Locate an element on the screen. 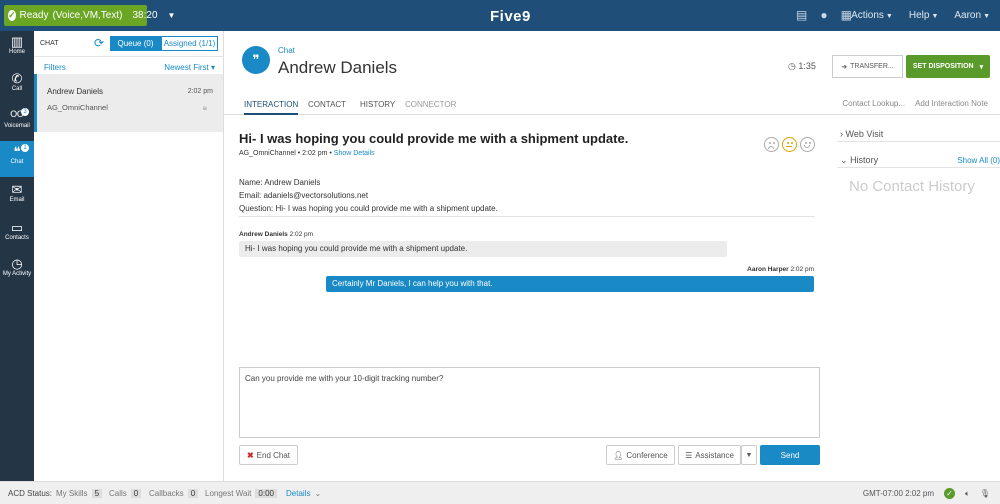  check-icon: ✓ is located at coordinates (12, 15).